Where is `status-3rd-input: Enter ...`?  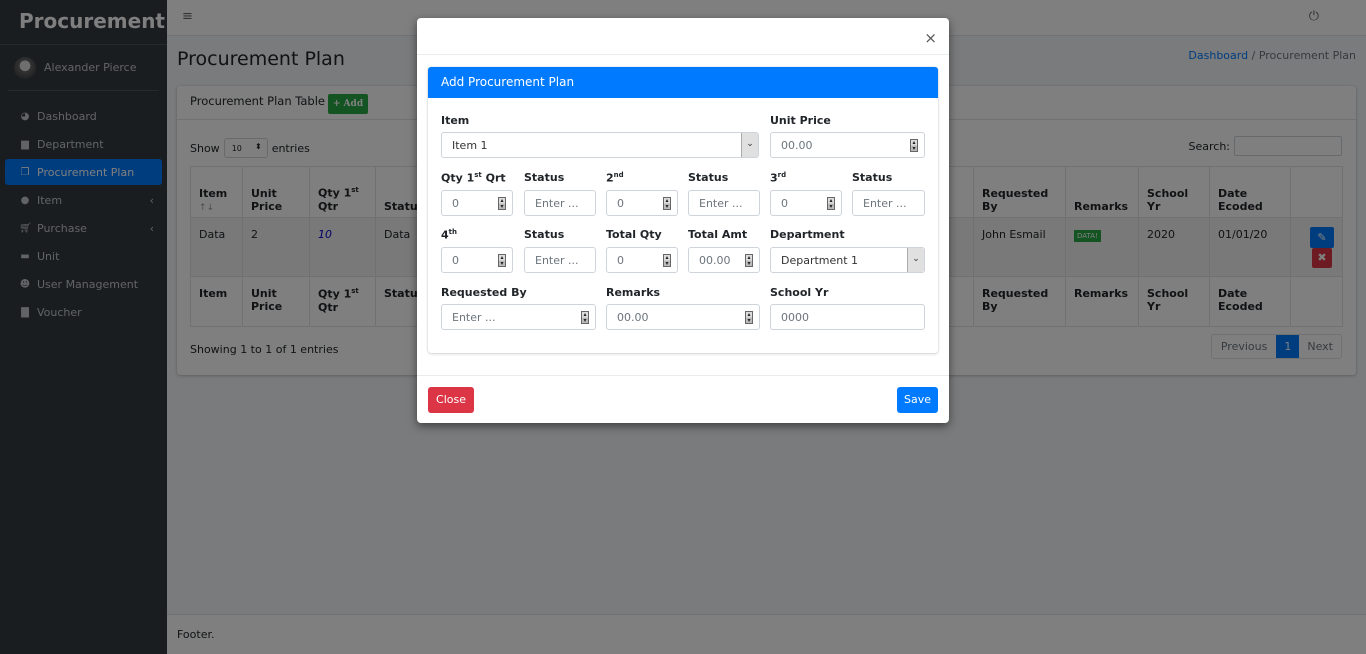 status-3rd-input: Enter ... is located at coordinates (888, 203).